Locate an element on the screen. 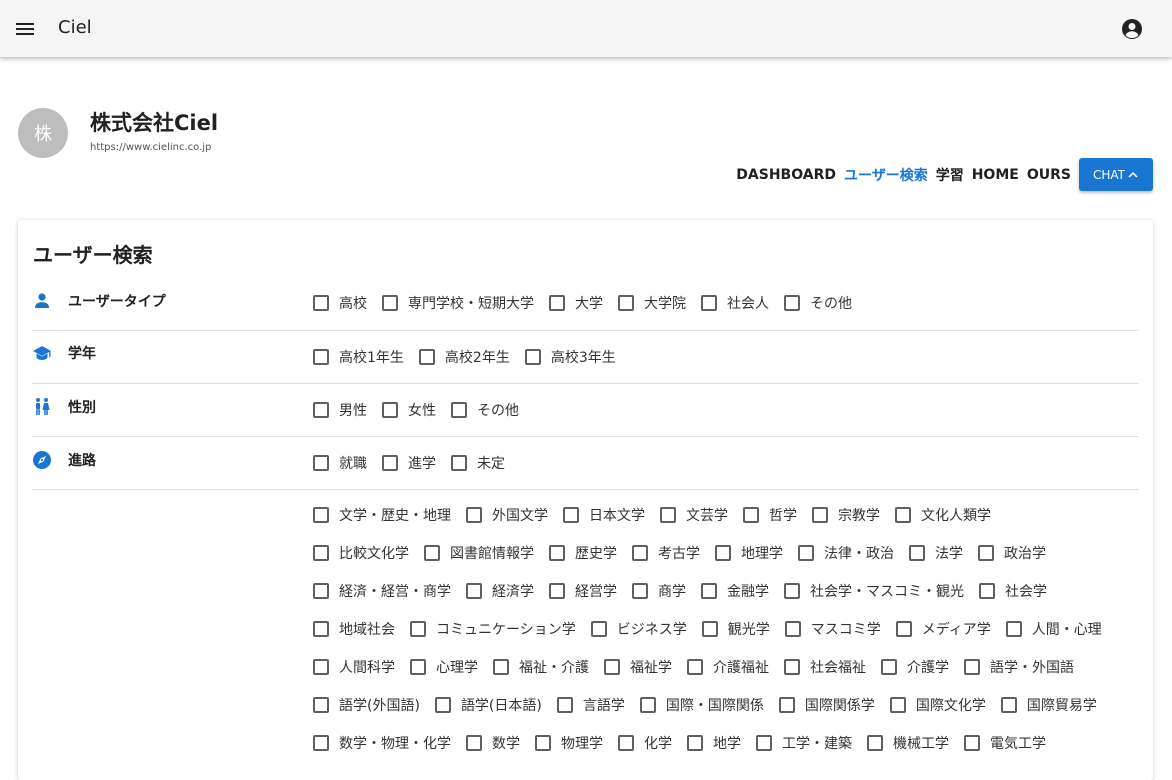 The height and width of the screenshot is (780, 1172). checkbox-option: 文化人類学 is located at coordinates (943, 515).